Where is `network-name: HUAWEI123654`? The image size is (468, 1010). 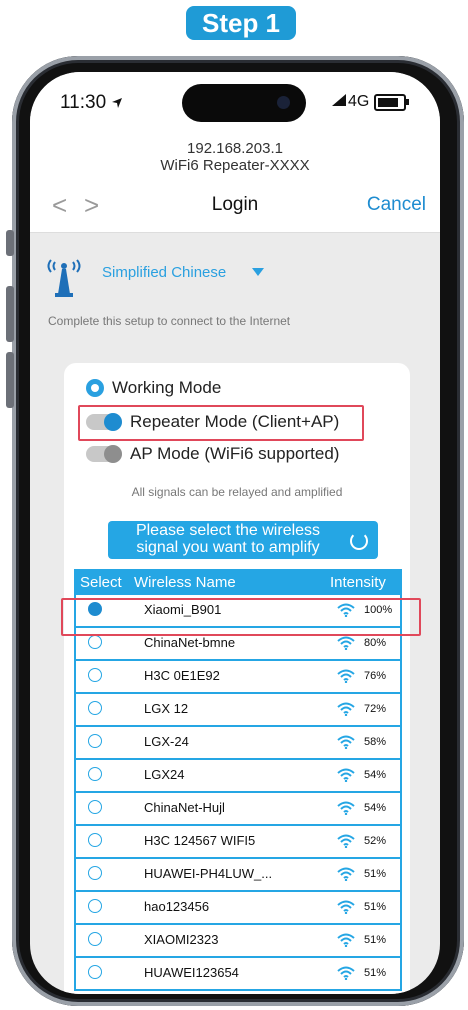
network-name: HUAWEI123654 is located at coordinates (191, 972).